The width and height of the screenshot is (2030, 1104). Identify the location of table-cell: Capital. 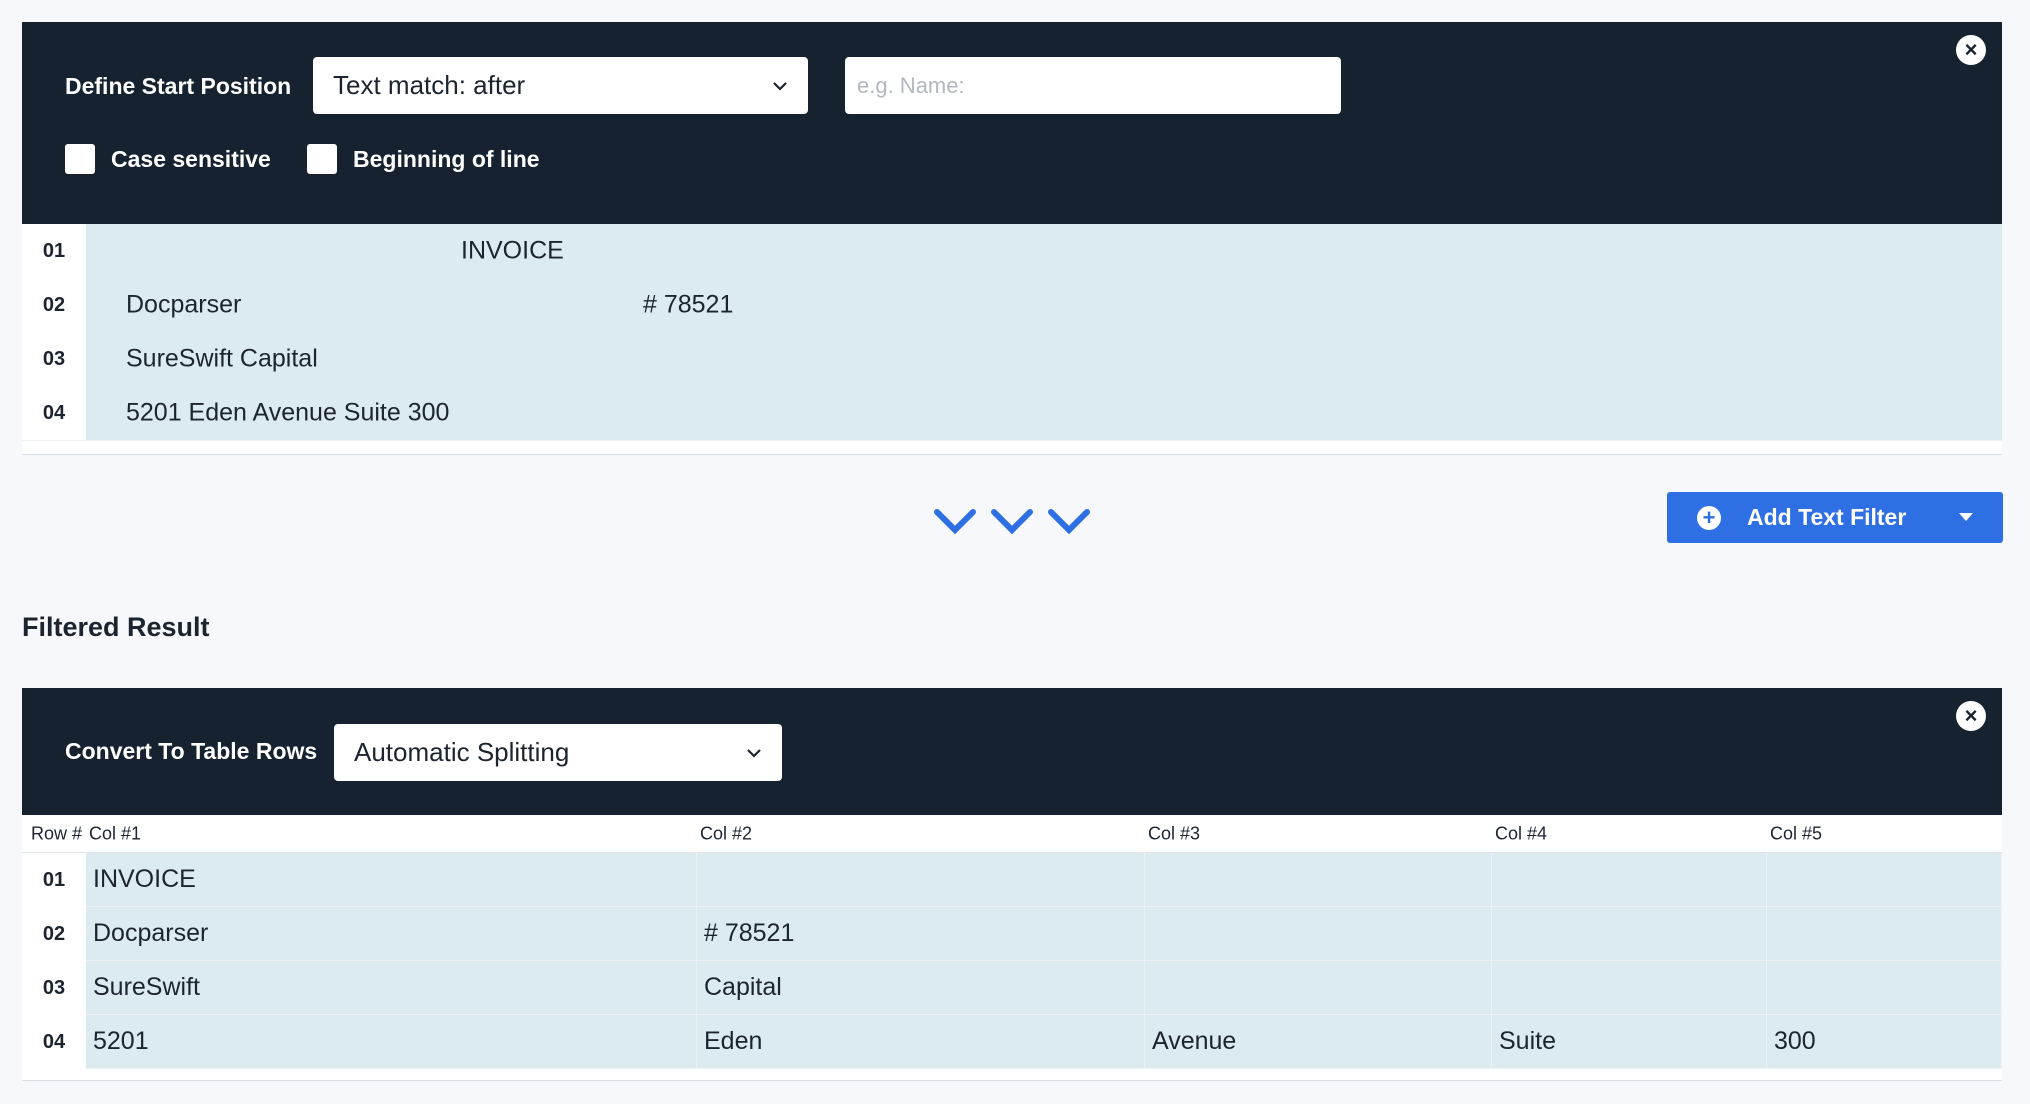
(921, 988).